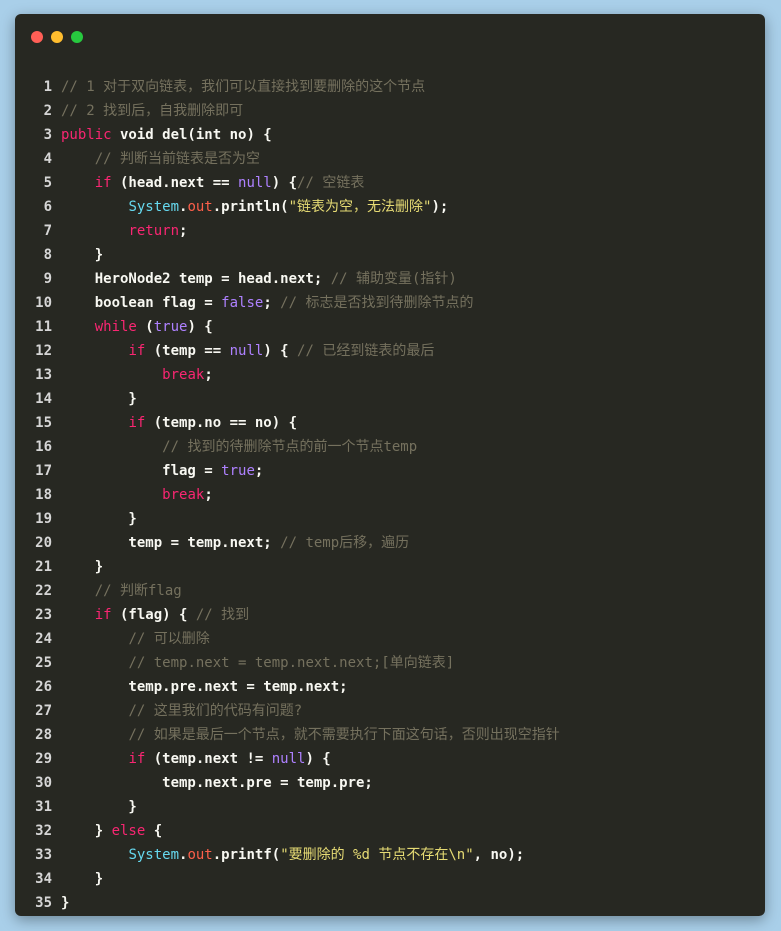  What do you see at coordinates (57, 37) in the screenshot?
I see `minimize-dot-icon` at bounding box center [57, 37].